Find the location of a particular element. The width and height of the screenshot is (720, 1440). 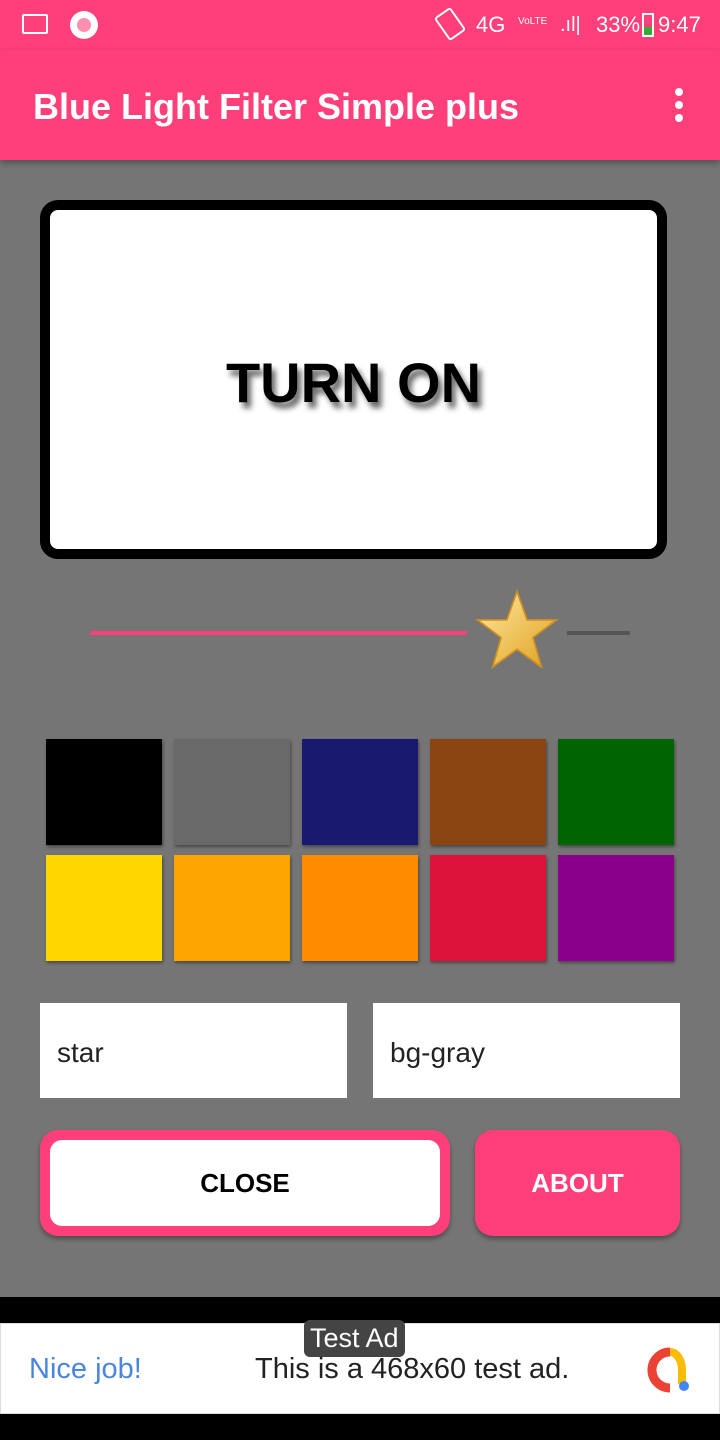

app-bar: Blue Light Filter Simple plus is located at coordinates (360, 105).